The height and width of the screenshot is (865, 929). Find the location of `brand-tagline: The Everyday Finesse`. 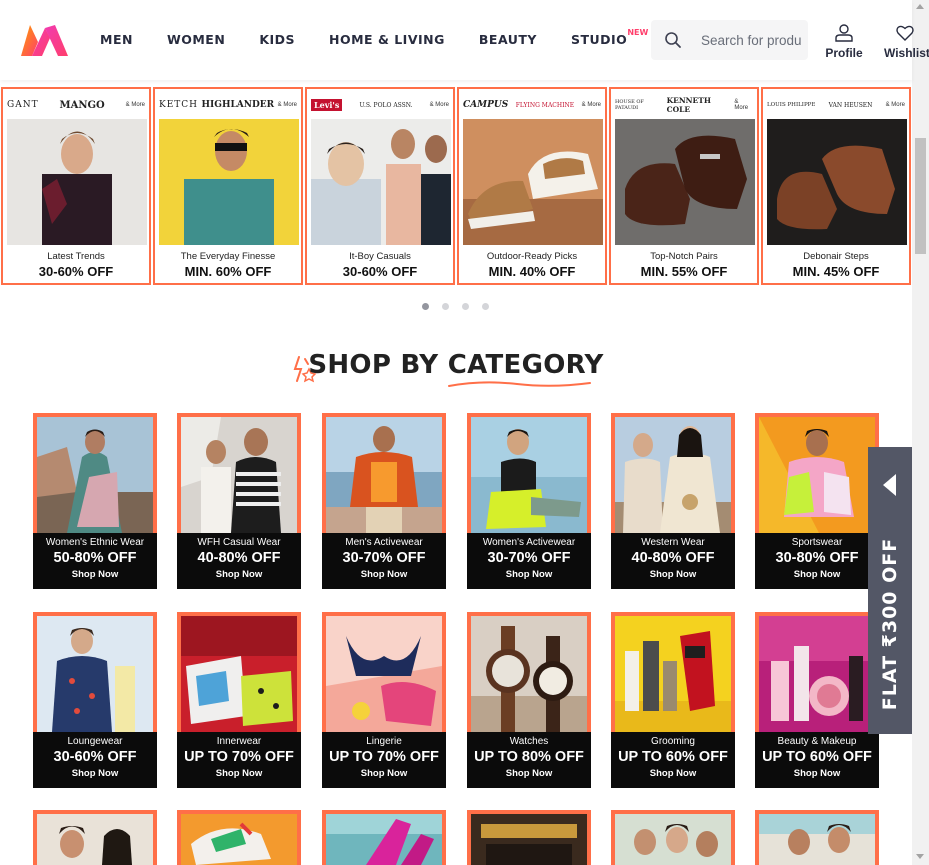

brand-tagline: The Everyday Finesse is located at coordinates (228, 256).